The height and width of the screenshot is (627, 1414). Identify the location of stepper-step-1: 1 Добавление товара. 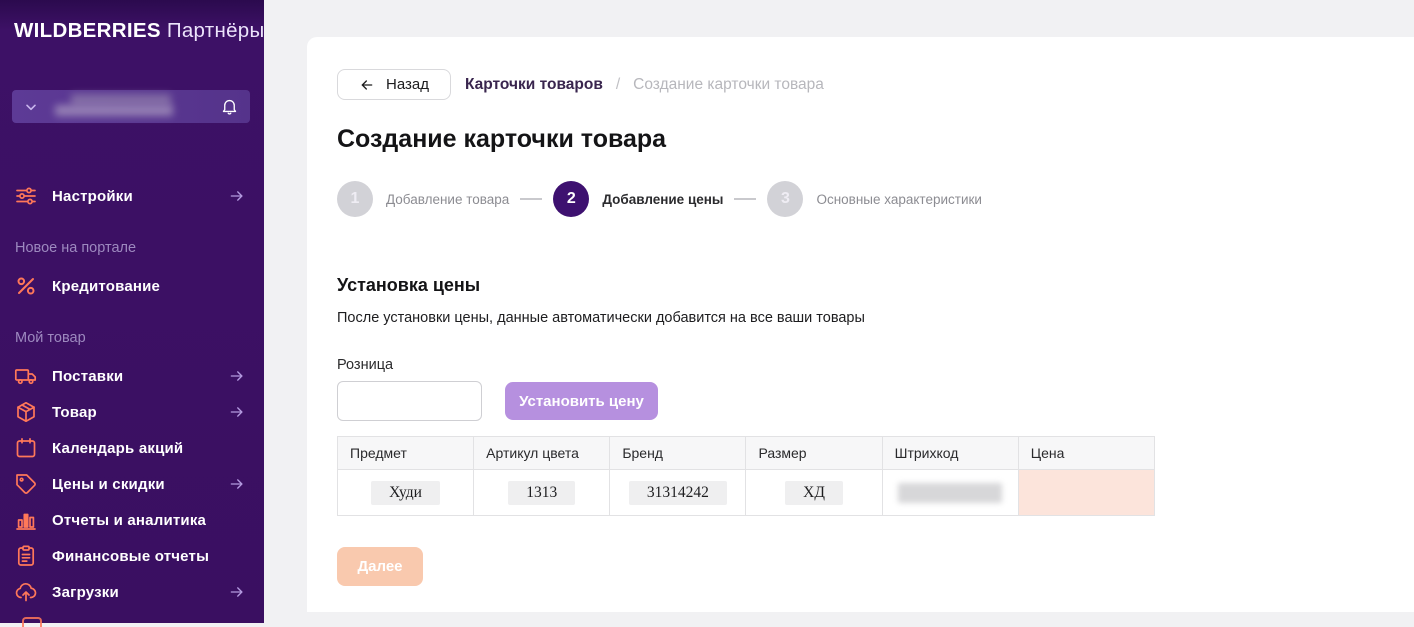
(423, 199).